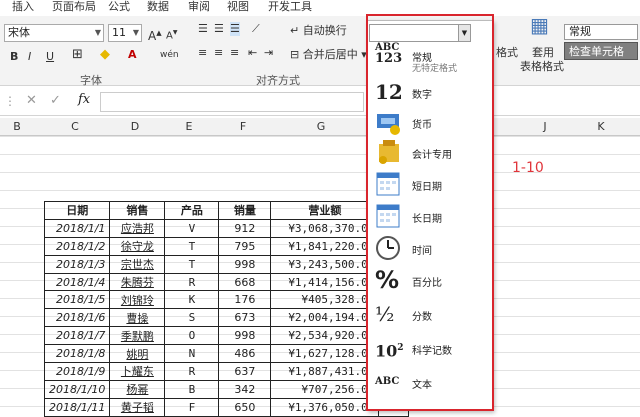 Image resolution: width=640 pixels, height=417 pixels. What do you see at coordinates (321, 126) in the screenshot?
I see `col-header-g: G` at bounding box center [321, 126].